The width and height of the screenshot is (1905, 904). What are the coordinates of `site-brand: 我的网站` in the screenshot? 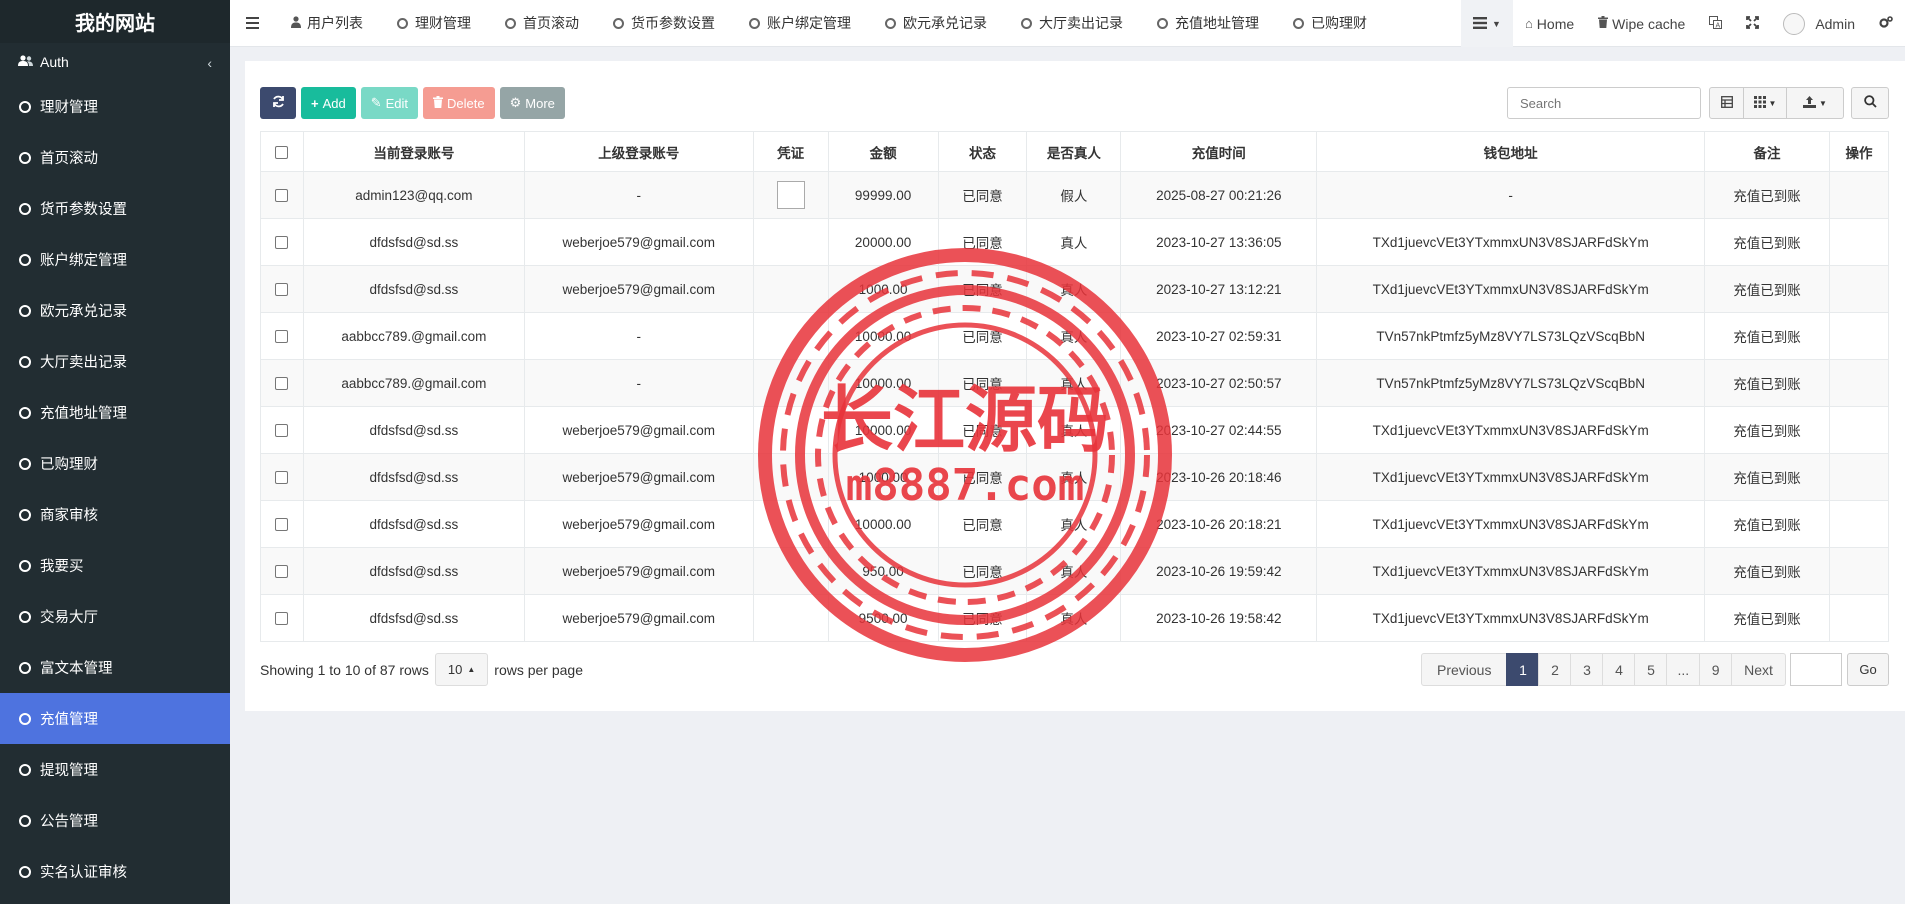 It's located at (115, 21).